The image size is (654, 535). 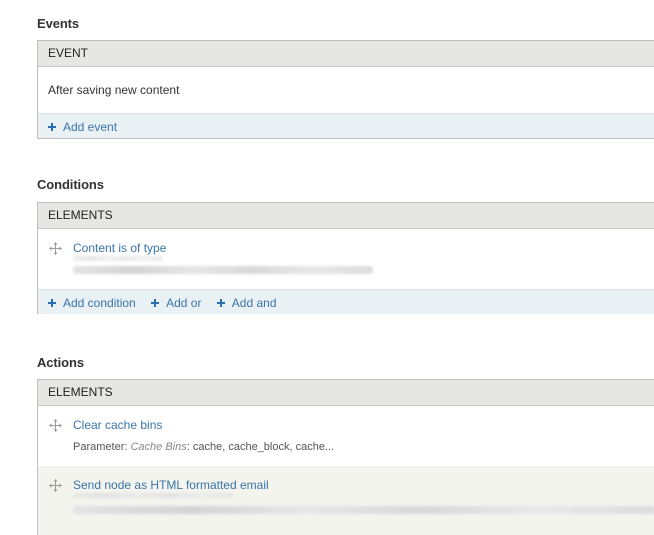 I want to click on events-table-header: EVENT, so click(x=346, y=54).